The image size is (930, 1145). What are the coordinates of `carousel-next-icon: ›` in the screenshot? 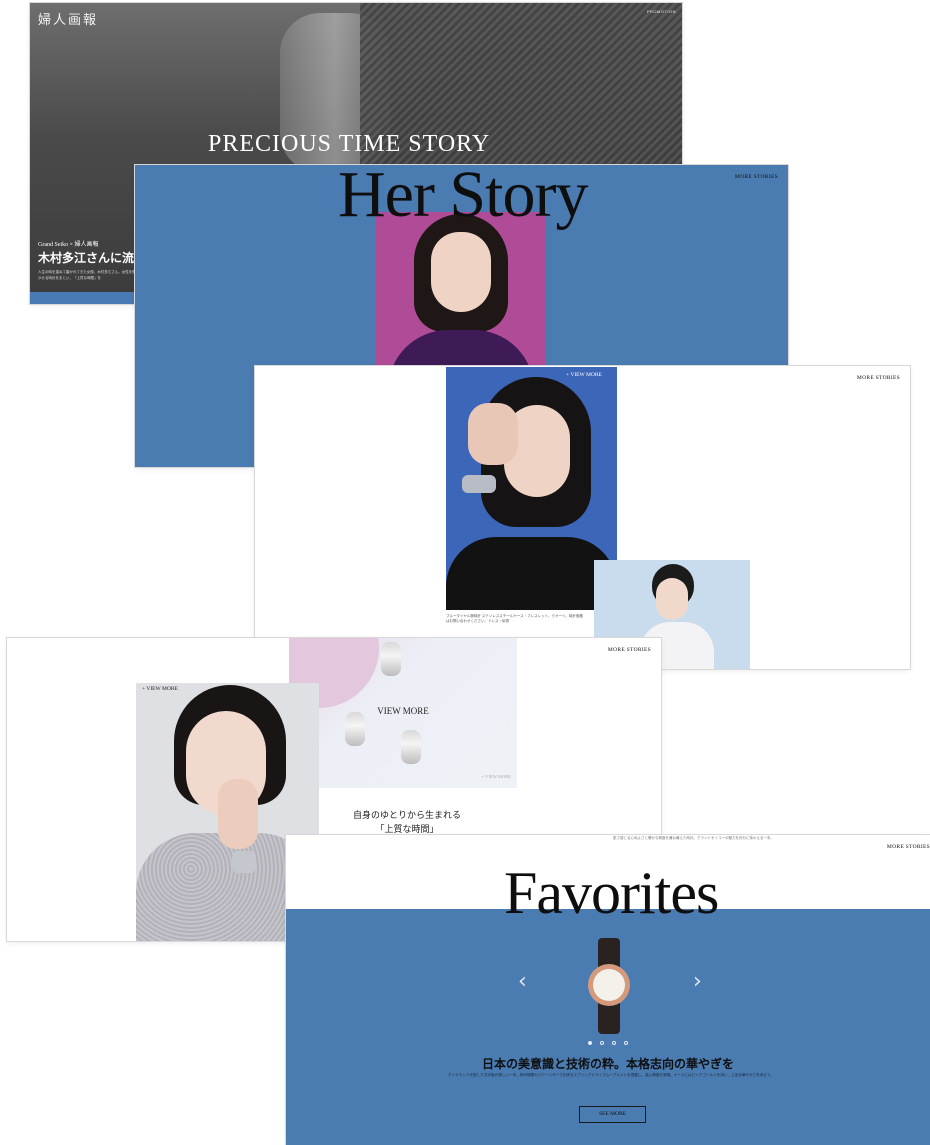 It's located at (697, 981).